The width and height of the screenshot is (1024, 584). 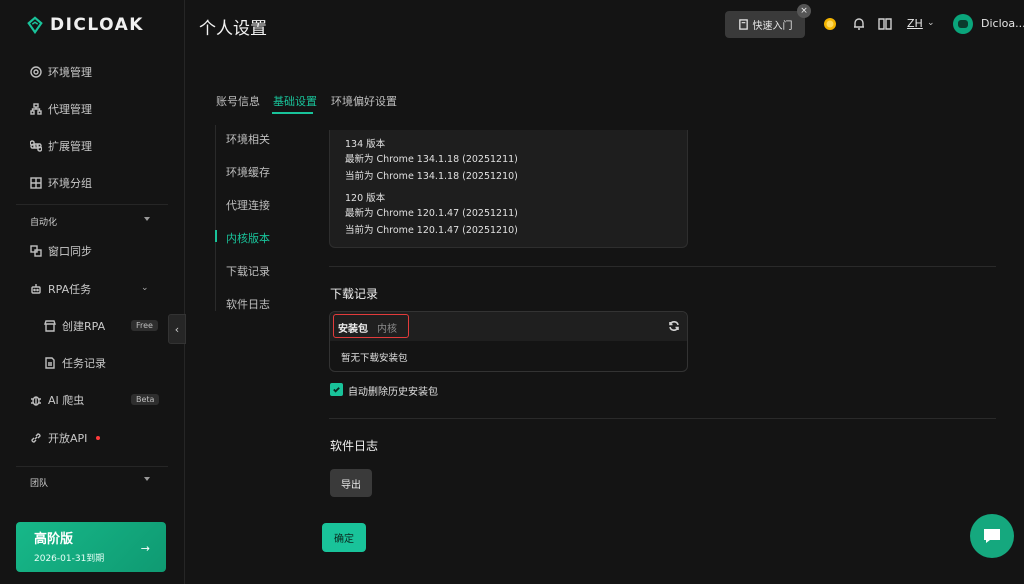 What do you see at coordinates (50, 363) in the screenshot?
I see `document-icon` at bounding box center [50, 363].